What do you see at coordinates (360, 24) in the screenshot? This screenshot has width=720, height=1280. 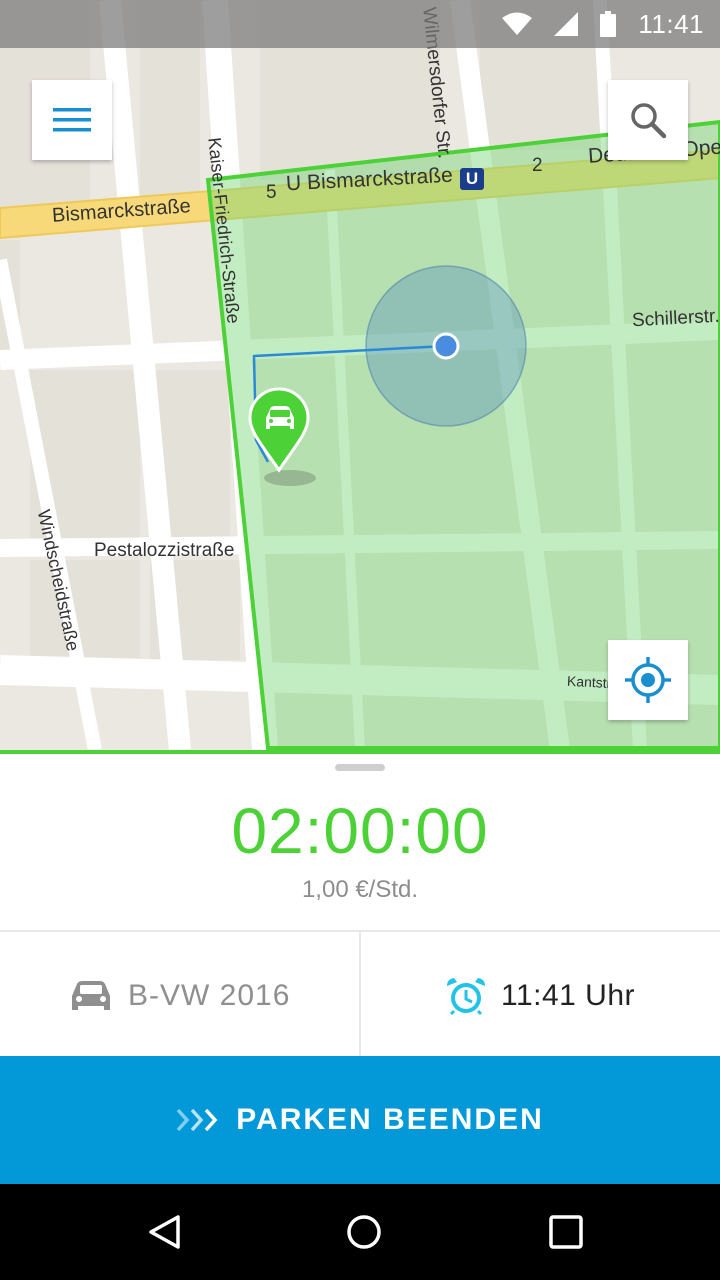 I see `status-bar: 11:41` at bounding box center [360, 24].